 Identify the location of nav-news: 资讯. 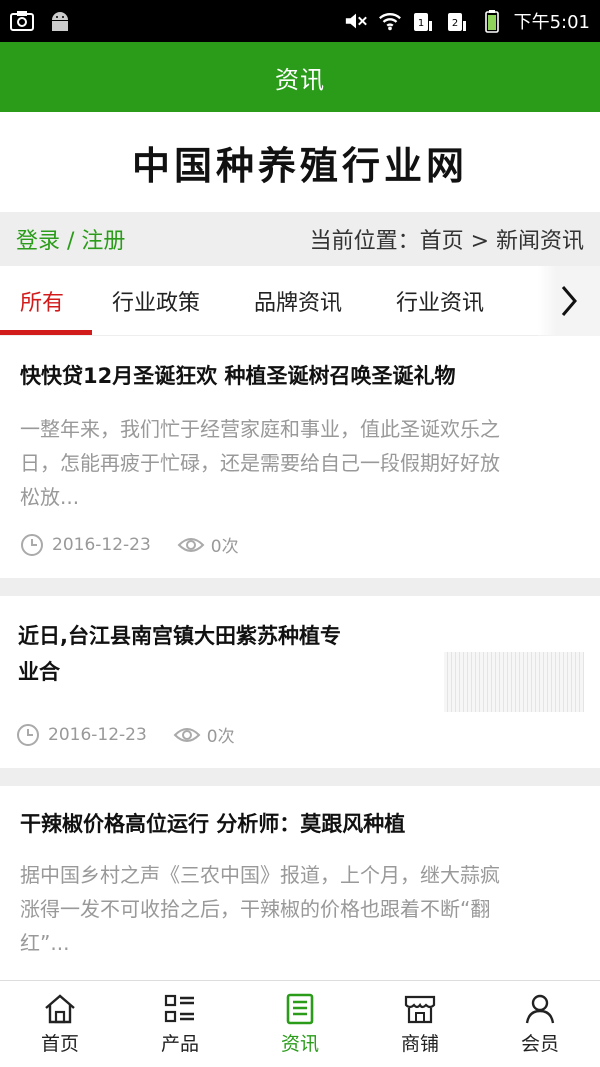
(300, 1024).